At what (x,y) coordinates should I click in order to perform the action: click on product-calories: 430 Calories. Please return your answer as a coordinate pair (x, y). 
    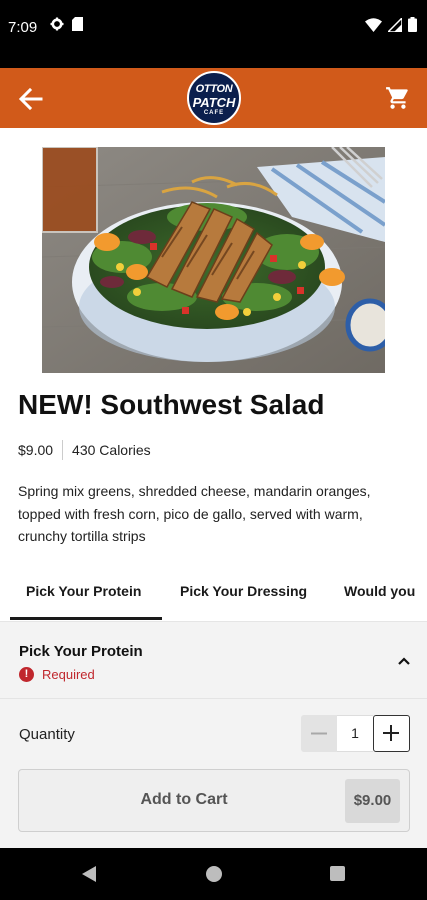
    Looking at the image, I should click on (111, 450).